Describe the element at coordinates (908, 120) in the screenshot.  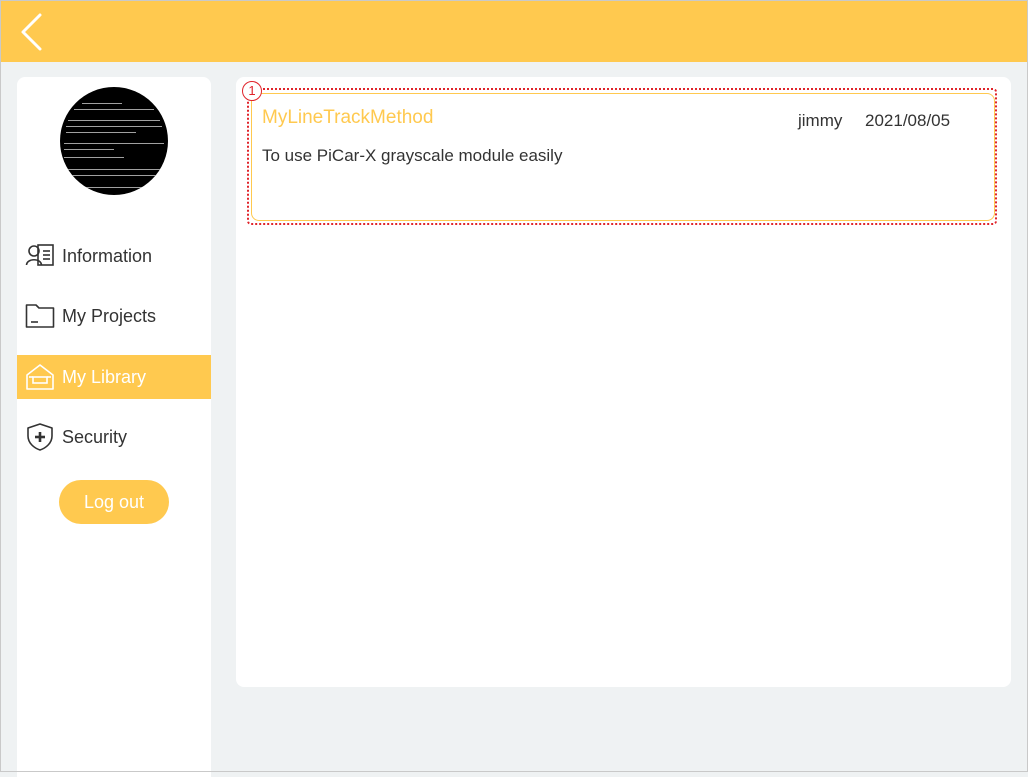
I see `project-date: 2021/08/05` at that location.